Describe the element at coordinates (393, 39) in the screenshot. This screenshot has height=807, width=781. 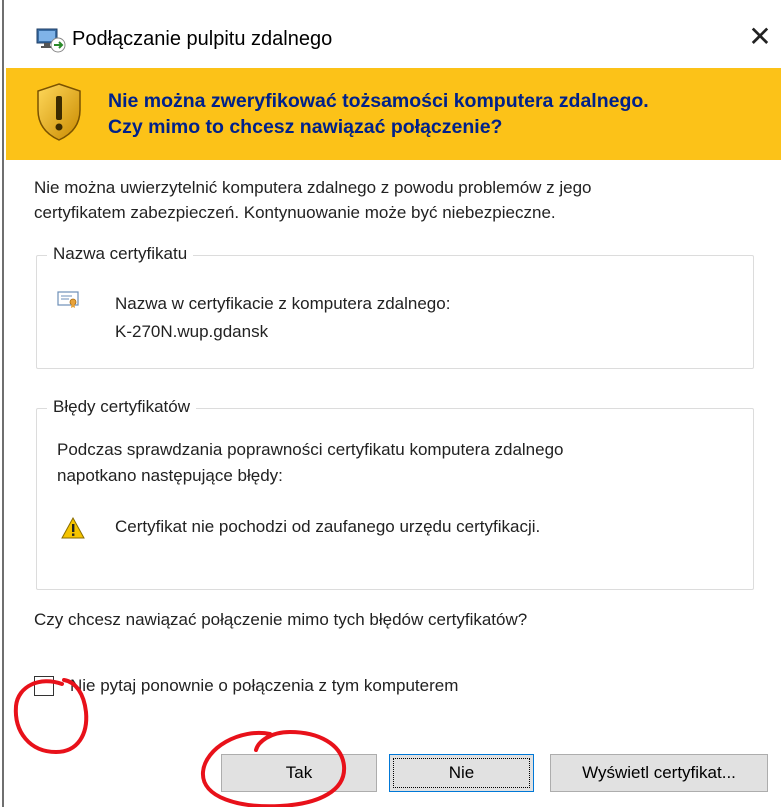
I see `title-bar: Podłączanie pulpitu zdalnego ✕` at that location.